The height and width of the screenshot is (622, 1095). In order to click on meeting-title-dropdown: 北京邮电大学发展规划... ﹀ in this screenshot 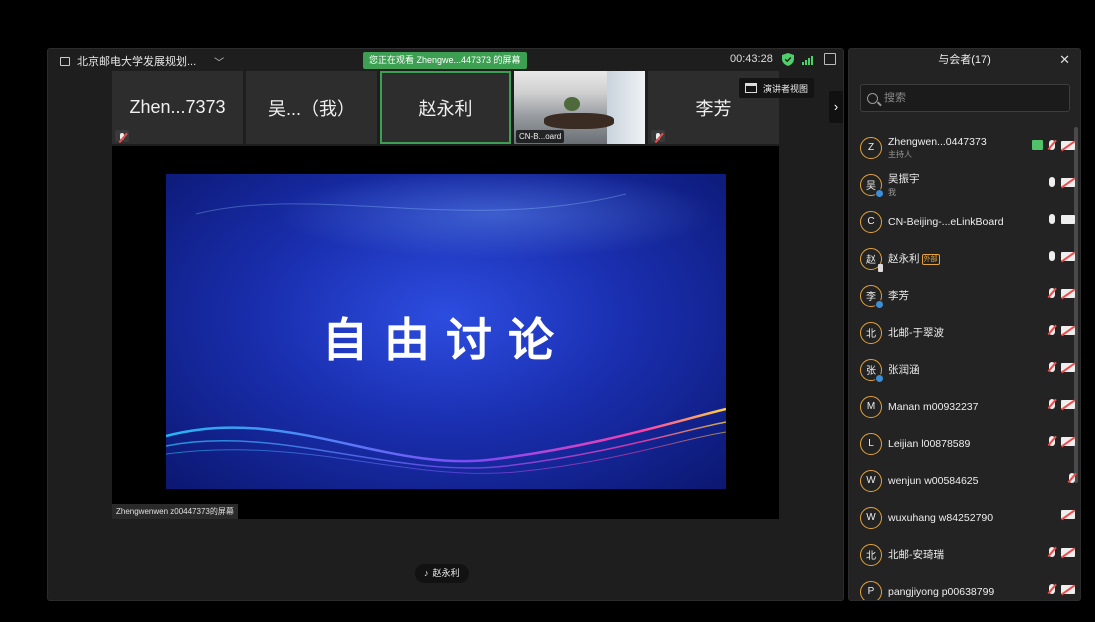, I will do `click(142, 61)`.